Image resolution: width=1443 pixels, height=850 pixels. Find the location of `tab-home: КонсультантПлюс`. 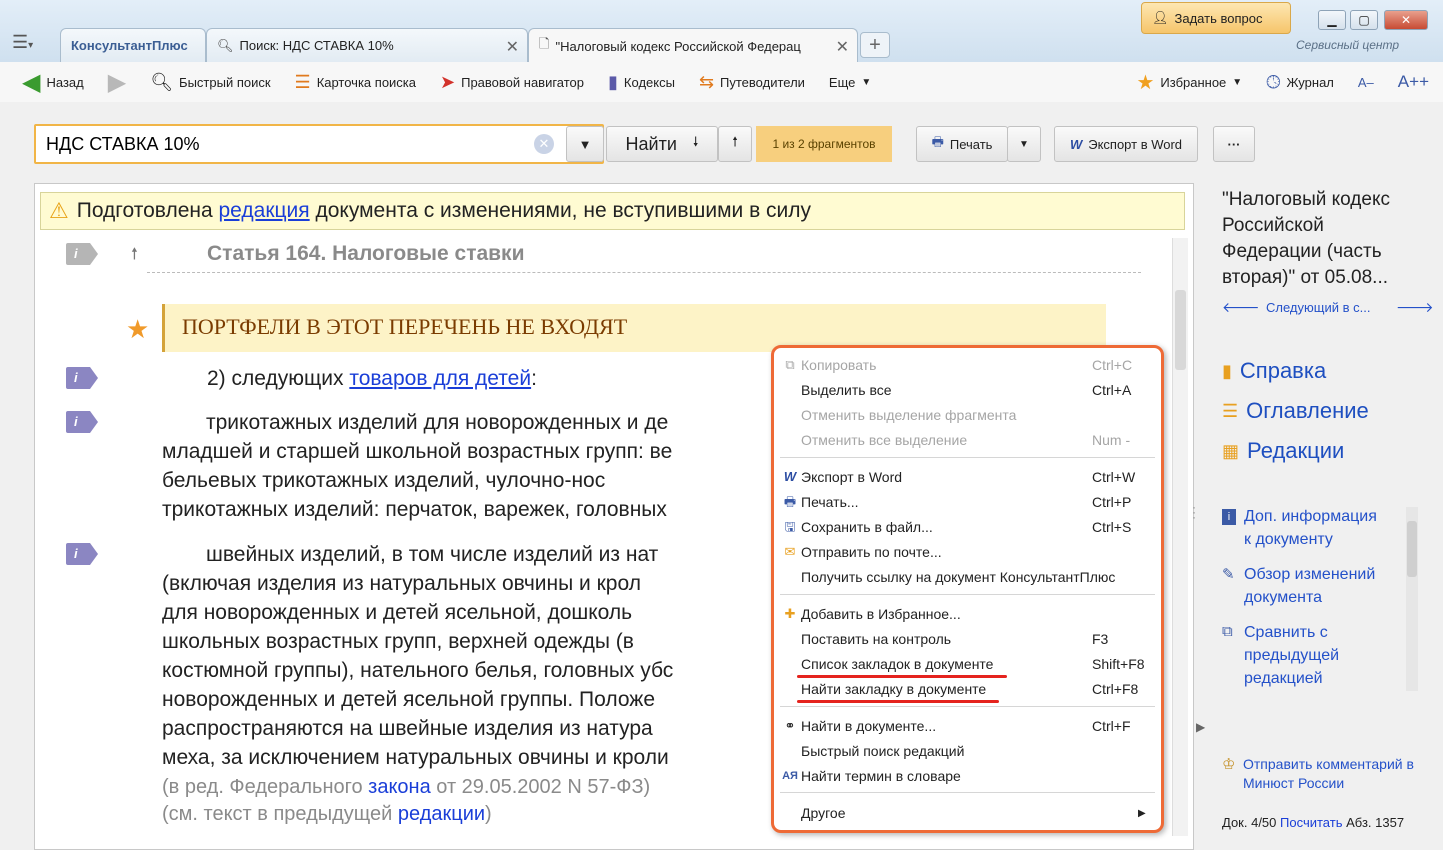

tab-home: КонсультантПлюс is located at coordinates (133, 45).